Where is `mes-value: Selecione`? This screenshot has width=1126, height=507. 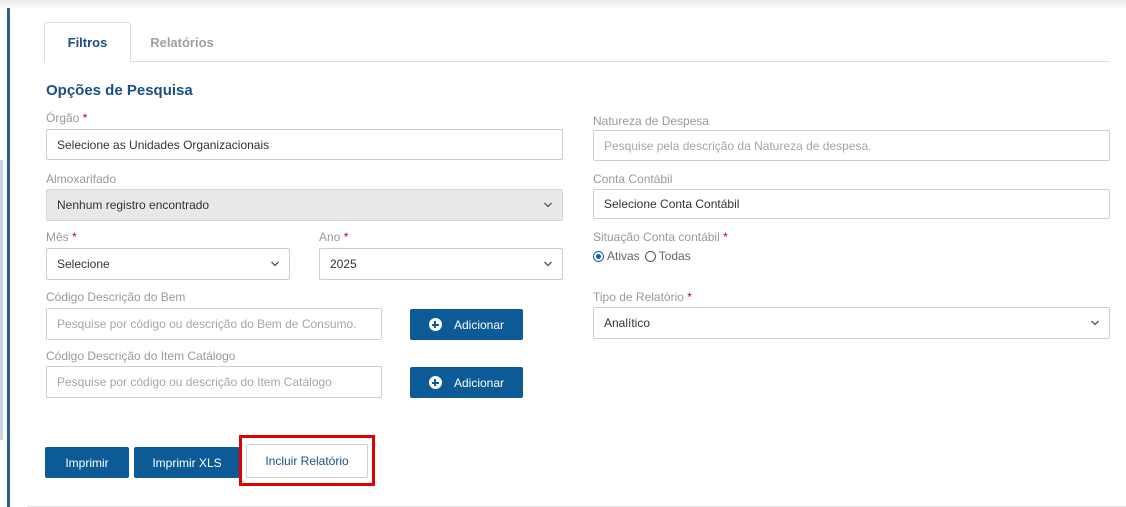
mes-value: Selecione is located at coordinates (83, 264).